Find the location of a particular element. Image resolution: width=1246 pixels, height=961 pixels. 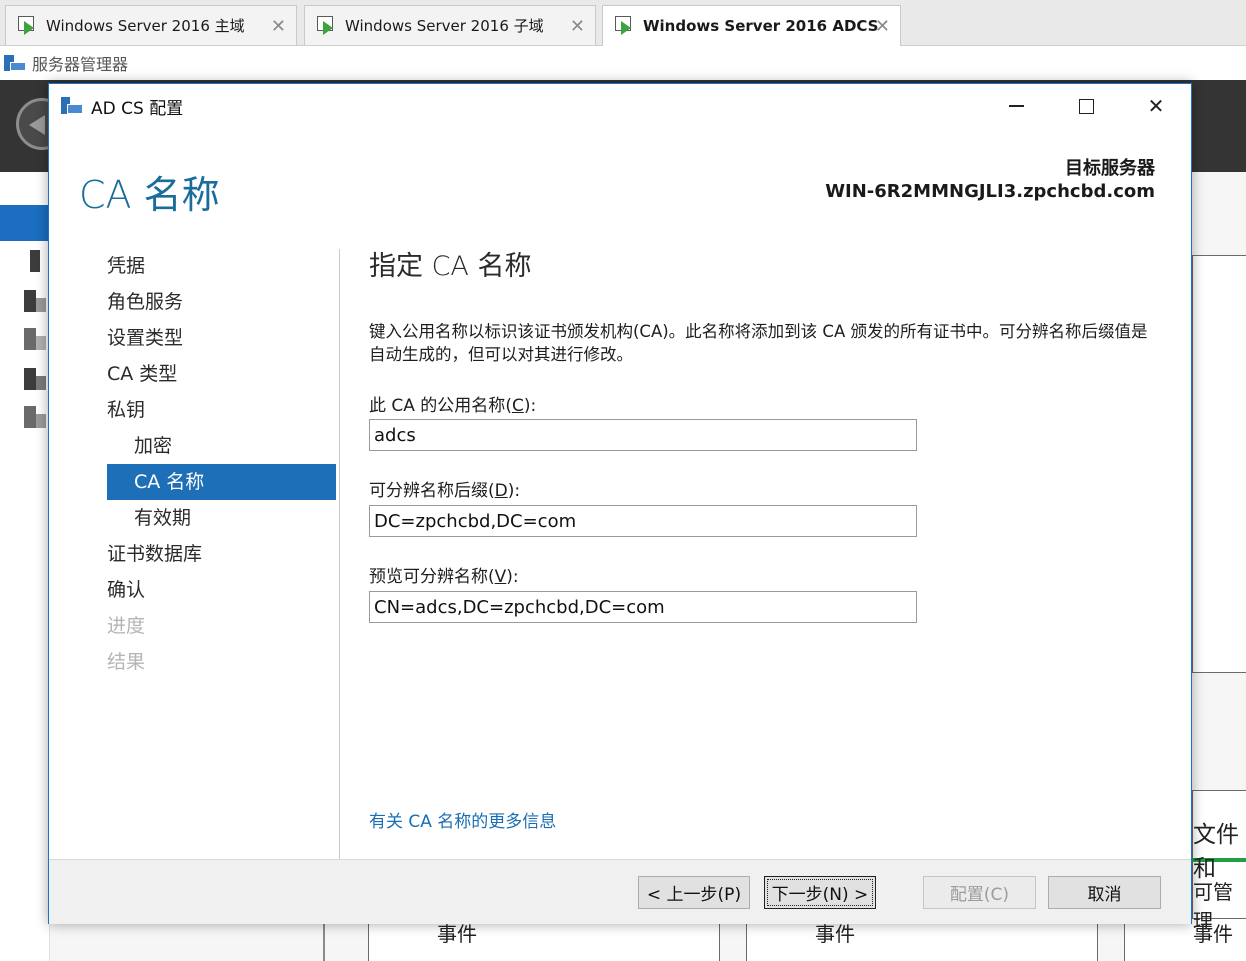

common-name-label: 此 CA 的公用名称(C): is located at coordinates (453, 406).